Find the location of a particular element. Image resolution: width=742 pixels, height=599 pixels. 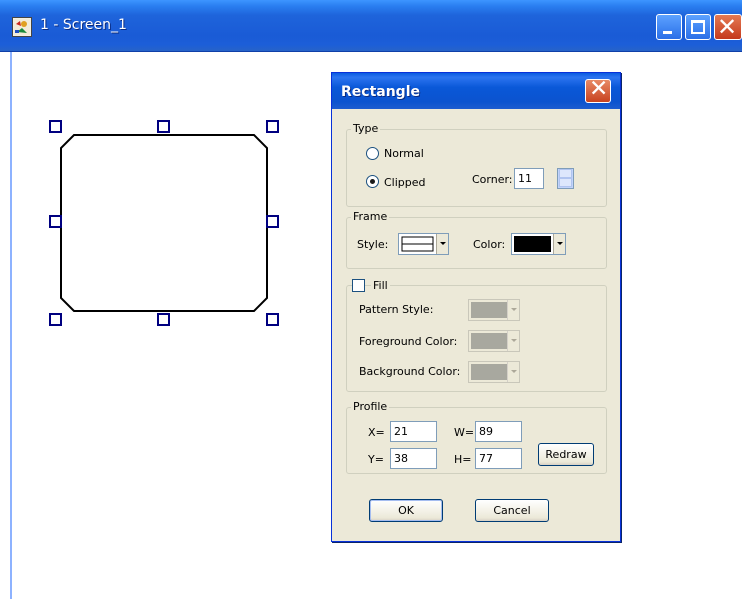

corner-spinner is located at coordinates (565, 178).